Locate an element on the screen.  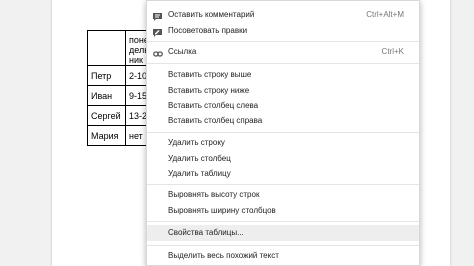
comment-icon is located at coordinates (157, 16).